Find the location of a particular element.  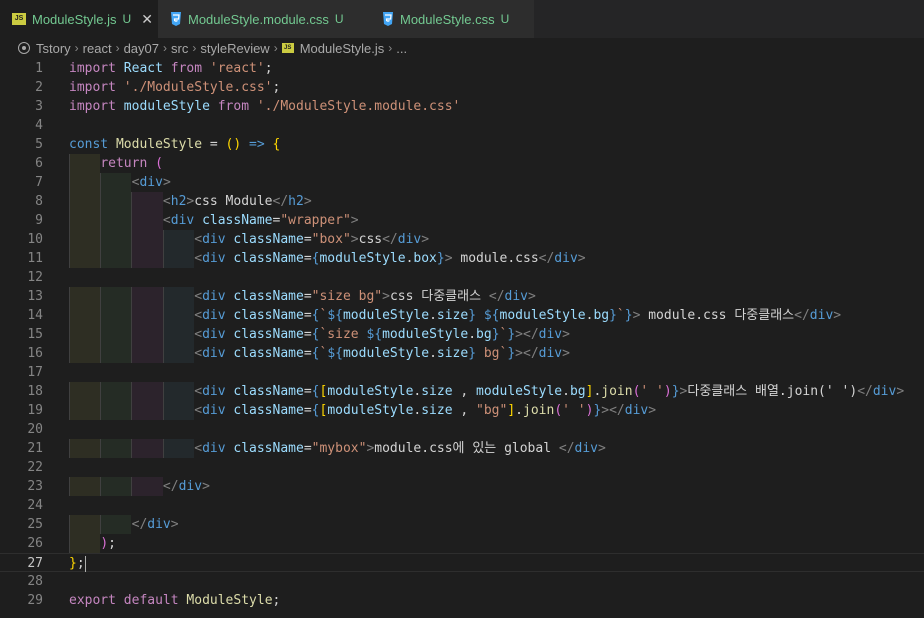

code-text: <div> is located at coordinates (151, 182).